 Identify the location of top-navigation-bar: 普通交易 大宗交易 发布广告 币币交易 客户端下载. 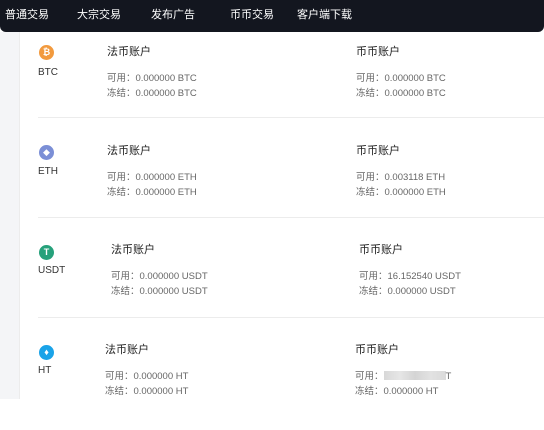
(272, 16).